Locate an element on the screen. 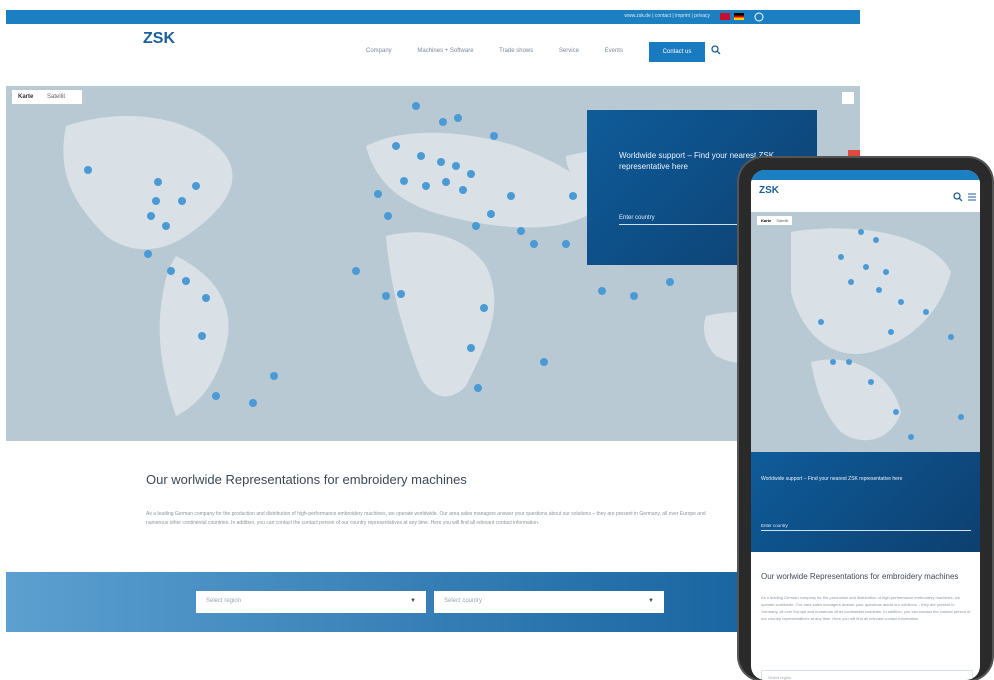 This screenshot has height=680, width=994. top-links: www.zsk.de | contact | imprint | privacy is located at coordinates (667, 16).